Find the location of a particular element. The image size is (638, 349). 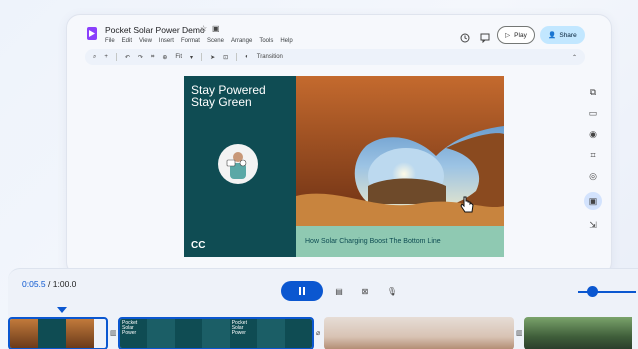

caption-button: ⊠ is located at coordinates (365, 291).